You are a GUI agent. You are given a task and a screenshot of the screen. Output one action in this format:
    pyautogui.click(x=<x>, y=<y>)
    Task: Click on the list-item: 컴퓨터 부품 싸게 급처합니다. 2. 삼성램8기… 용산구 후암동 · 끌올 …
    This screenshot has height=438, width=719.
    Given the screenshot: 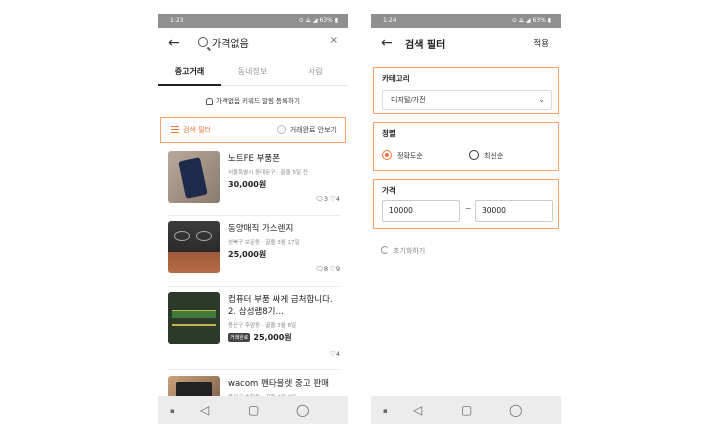 What is the action you would take?
    pyautogui.click(x=253, y=328)
    